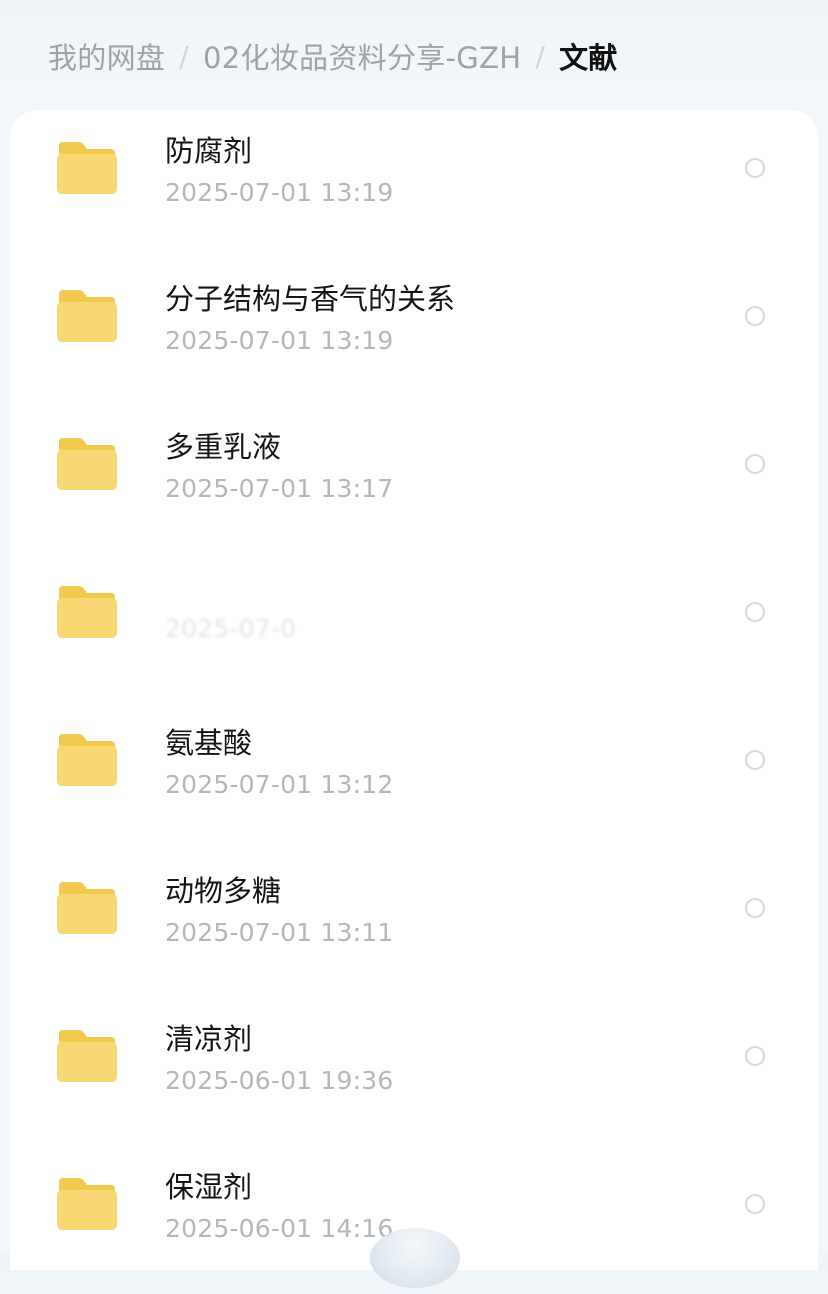 This screenshot has height=1294, width=828. What do you see at coordinates (588, 58) in the screenshot?
I see `breadcrumb-current: 文献` at bounding box center [588, 58].